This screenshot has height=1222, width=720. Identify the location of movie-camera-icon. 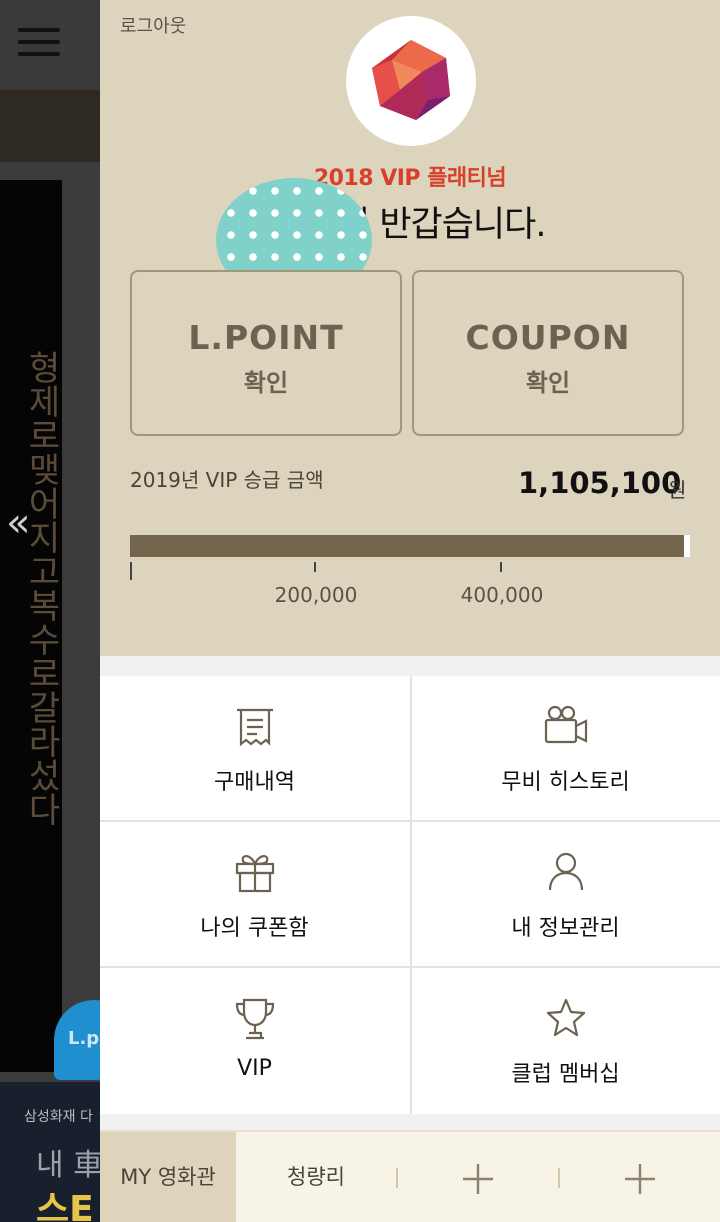
(565, 724).